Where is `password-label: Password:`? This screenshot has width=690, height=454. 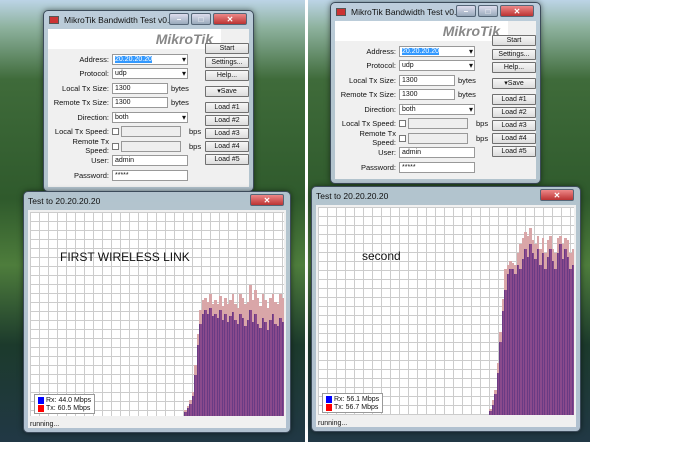
password-label: Password: is located at coordinates (91, 175).